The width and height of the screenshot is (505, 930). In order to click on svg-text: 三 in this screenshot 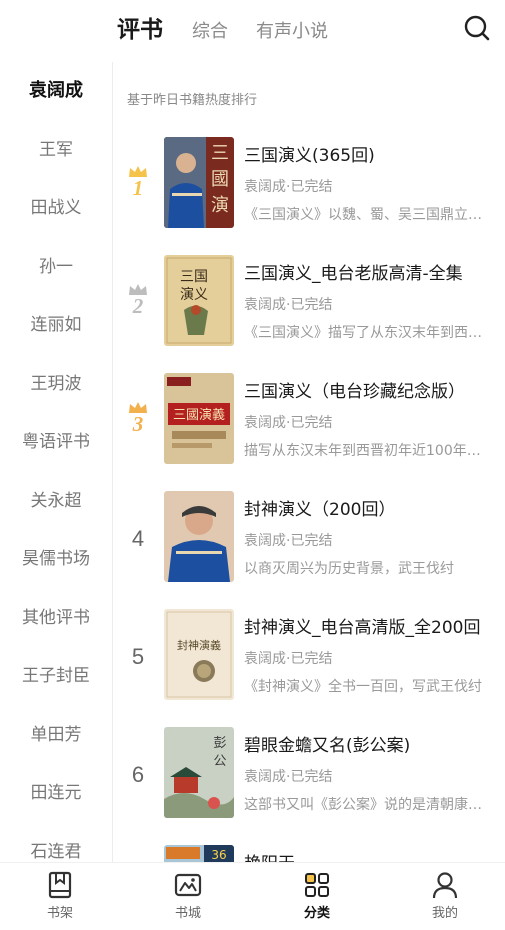, I will do `click(220, 153)`.